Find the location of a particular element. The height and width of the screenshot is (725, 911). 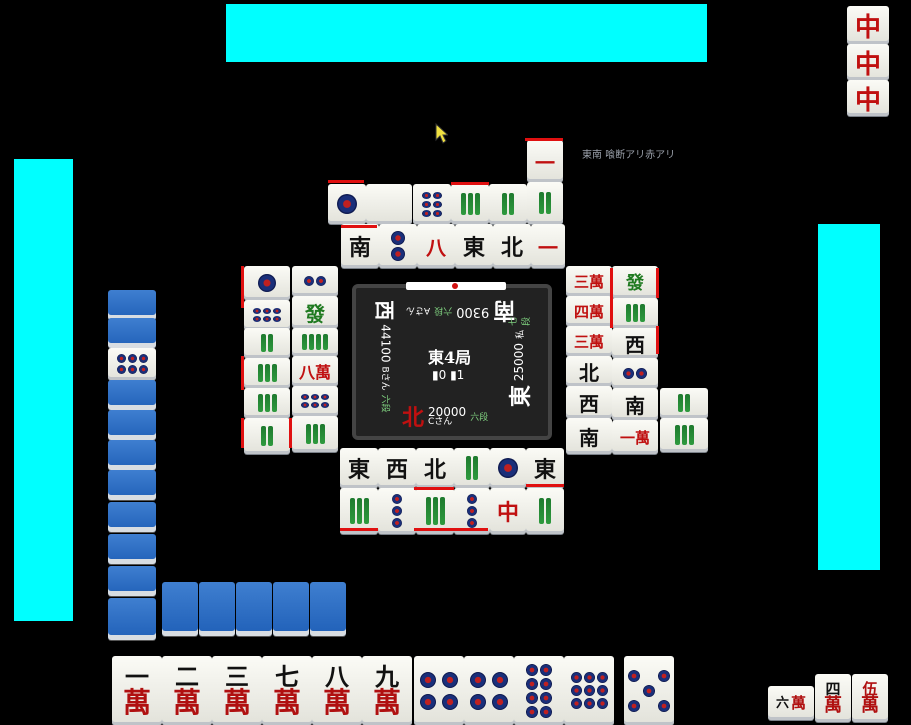

opponent-top-bar is located at coordinates (466, 33).